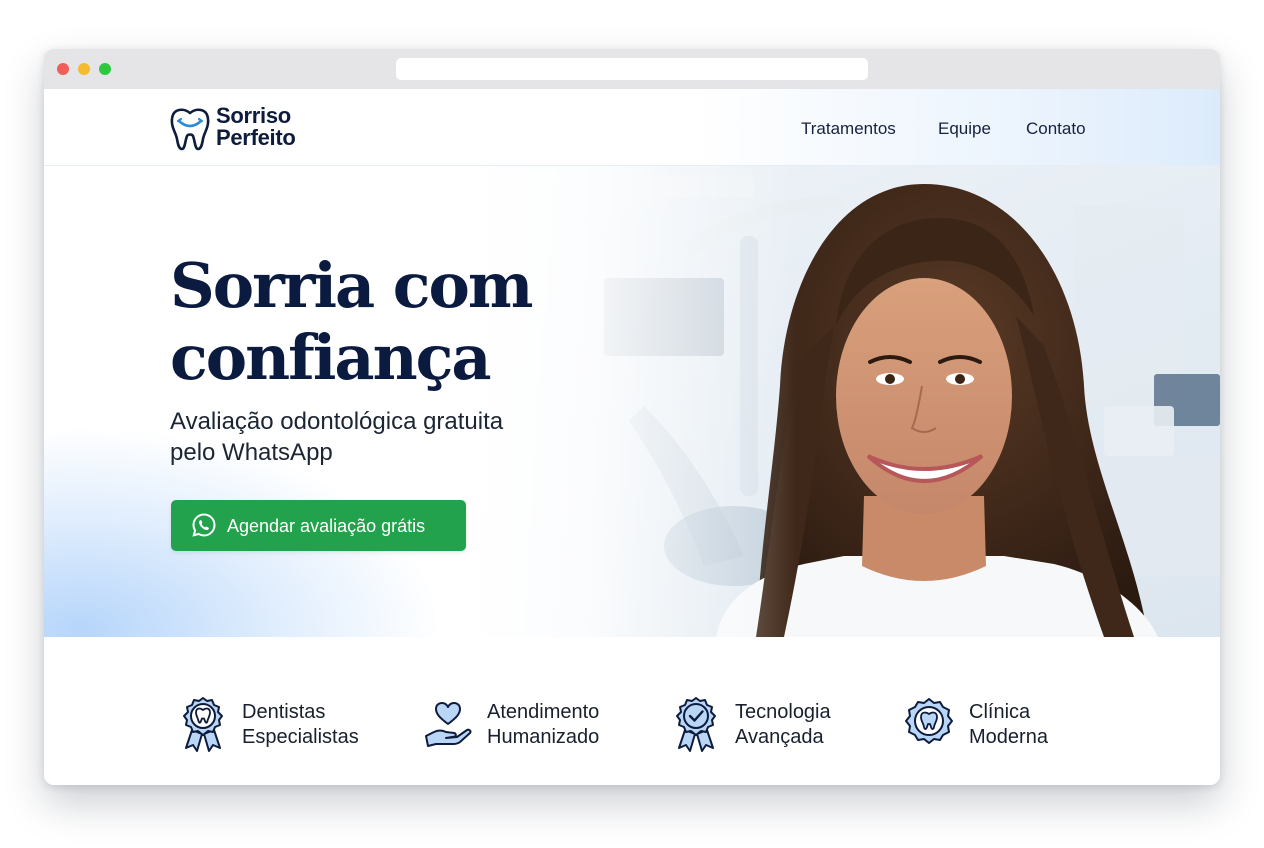 Image resolution: width=1264 pixels, height=848 pixels. Describe the element at coordinates (448, 724) in the screenshot. I see `heart-hand-icon` at that location.